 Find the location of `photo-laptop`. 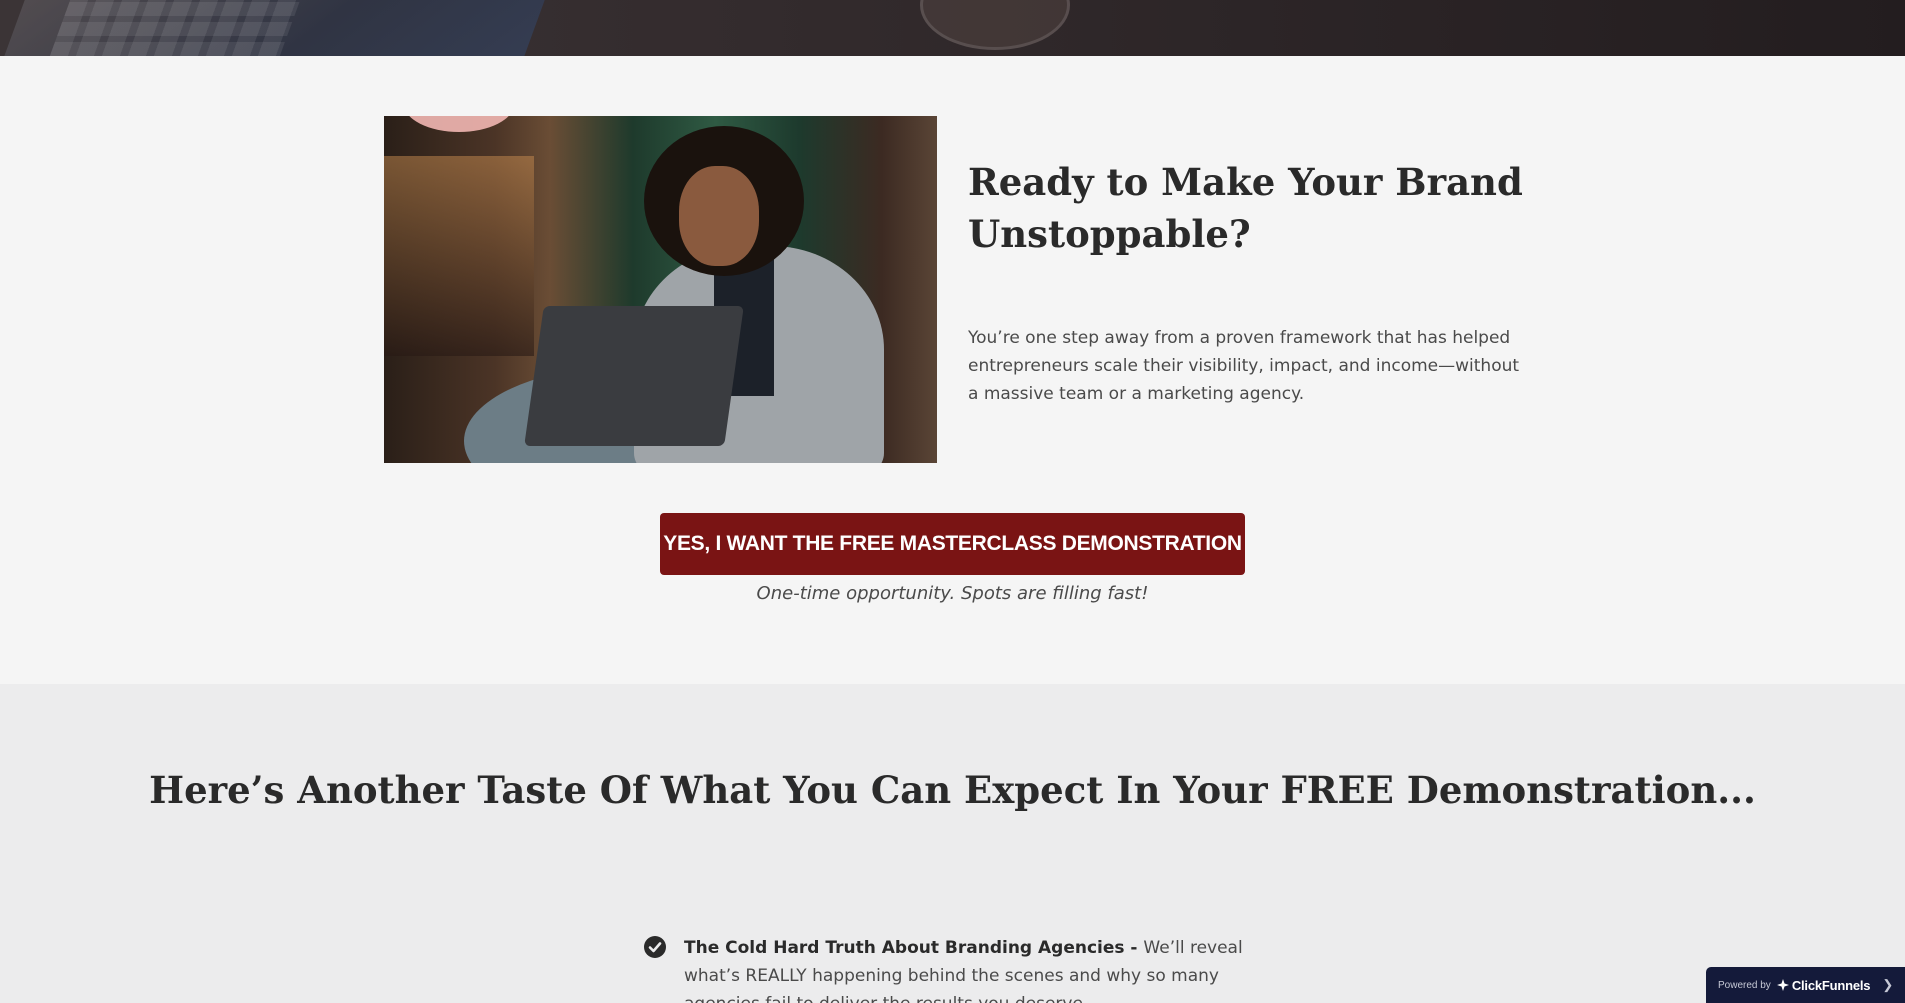

photo-laptop is located at coordinates (634, 376).